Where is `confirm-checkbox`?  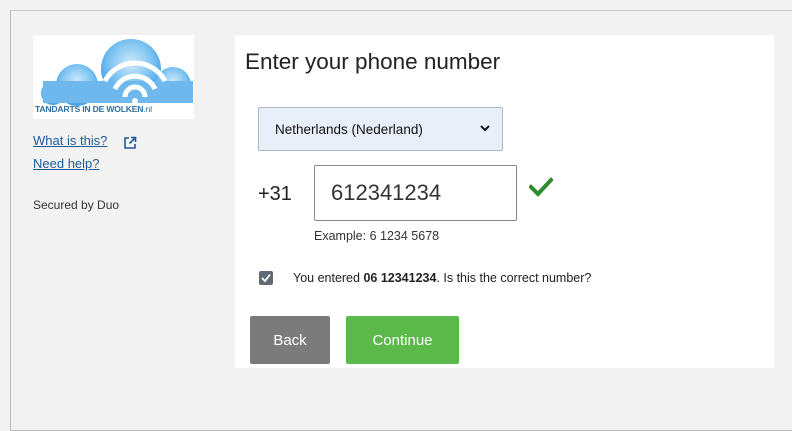 confirm-checkbox is located at coordinates (266, 278).